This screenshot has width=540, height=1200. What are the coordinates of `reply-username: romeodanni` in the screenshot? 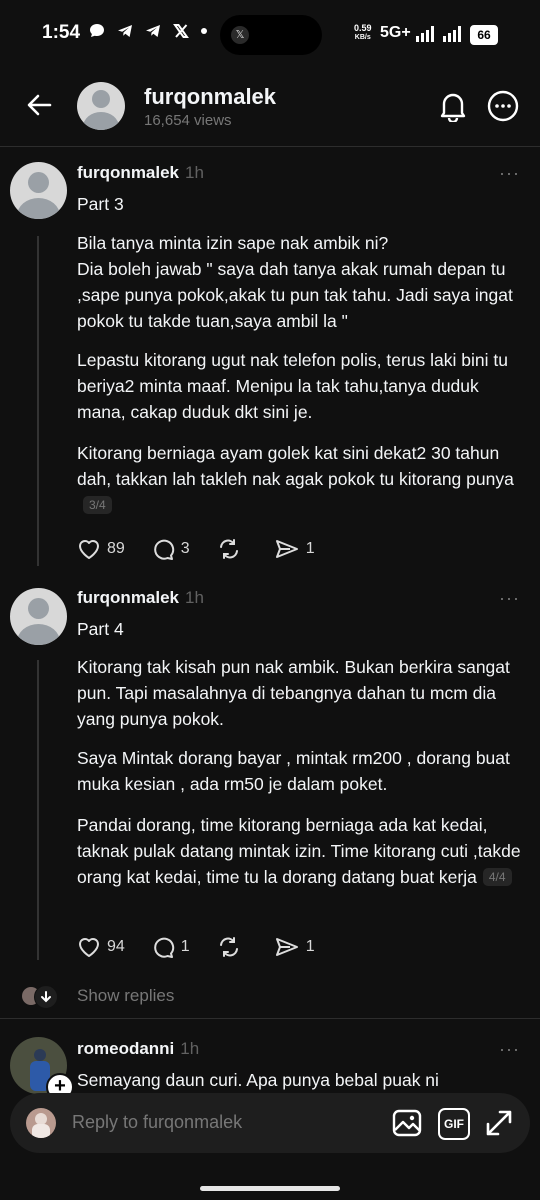 It's located at (125, 1048).